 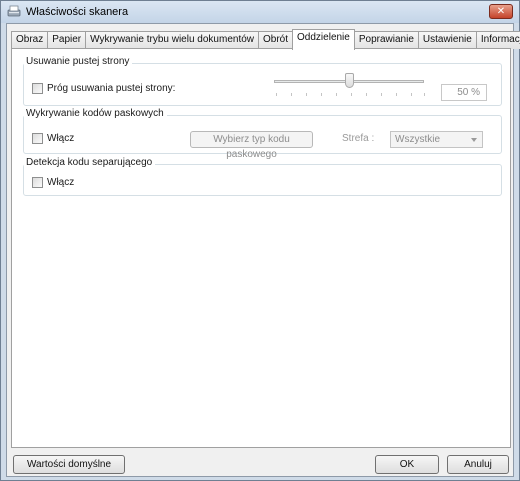 I want to click on separator-detection-title: Detekcja kodu separującego, so click(x=90, y=162).